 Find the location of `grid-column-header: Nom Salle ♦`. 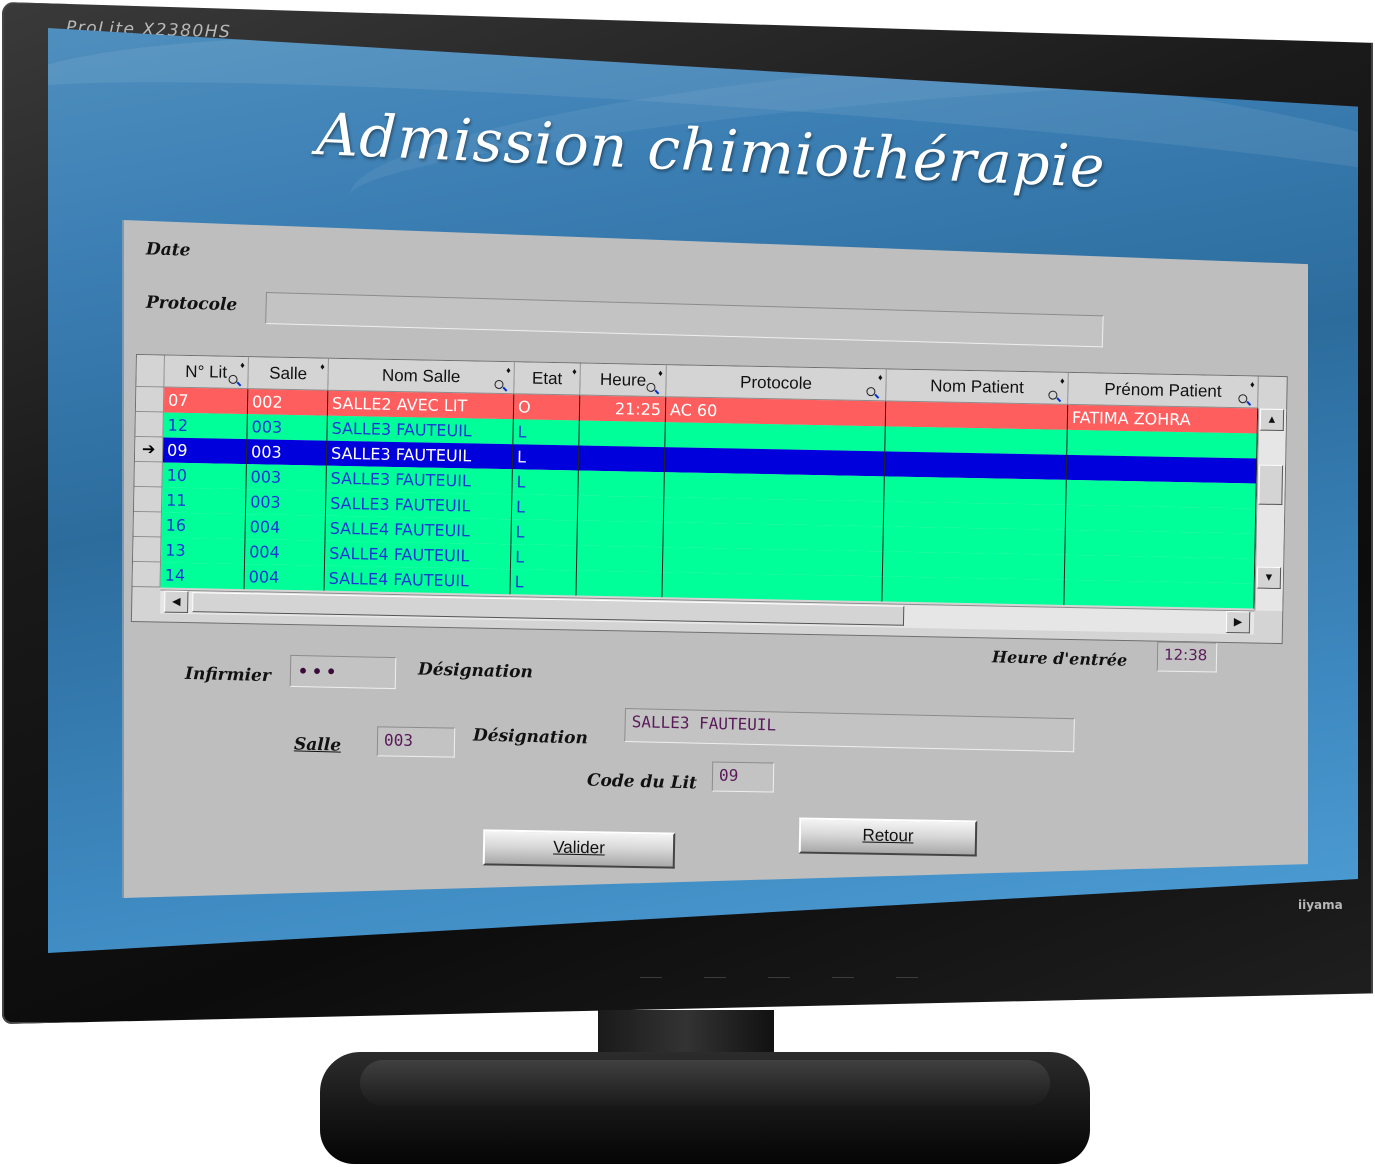

grid-column-header: Nom Salle ♦ is located at coordinates (421, 376).